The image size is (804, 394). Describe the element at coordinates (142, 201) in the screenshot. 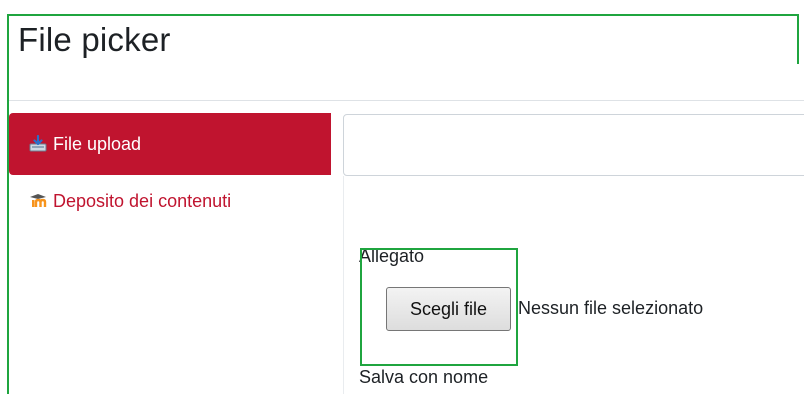

I see `sidebar-item-label: Deposito dei contenuti` at that location.